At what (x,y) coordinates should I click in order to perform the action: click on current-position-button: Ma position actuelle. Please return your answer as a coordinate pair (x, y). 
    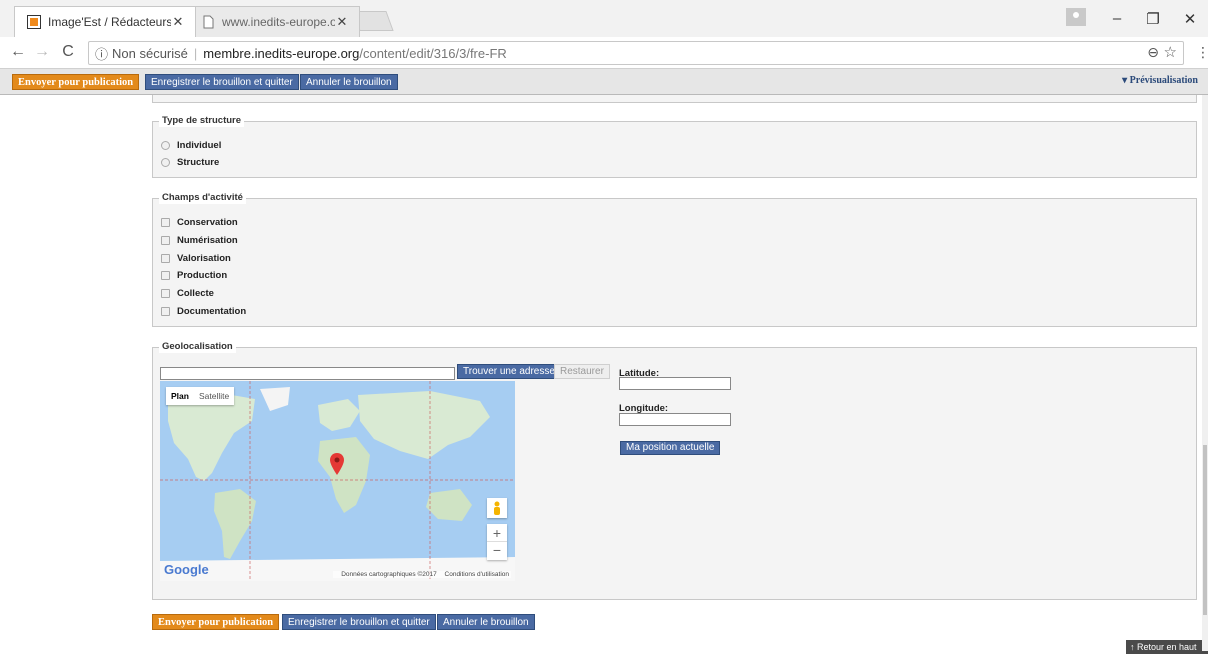
    Looking at the image, I should click on (670, 448).